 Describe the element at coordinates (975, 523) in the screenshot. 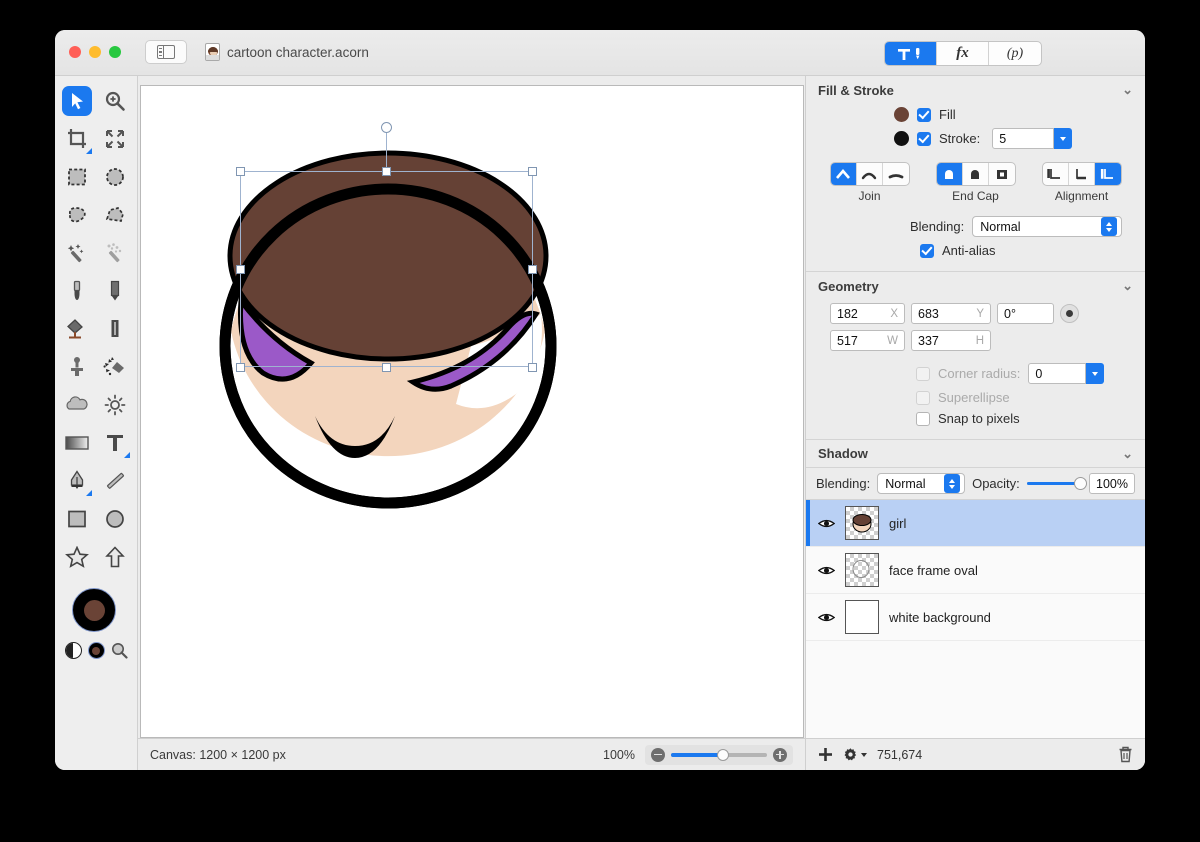

I see `layer-row-girl: girl` at that location.